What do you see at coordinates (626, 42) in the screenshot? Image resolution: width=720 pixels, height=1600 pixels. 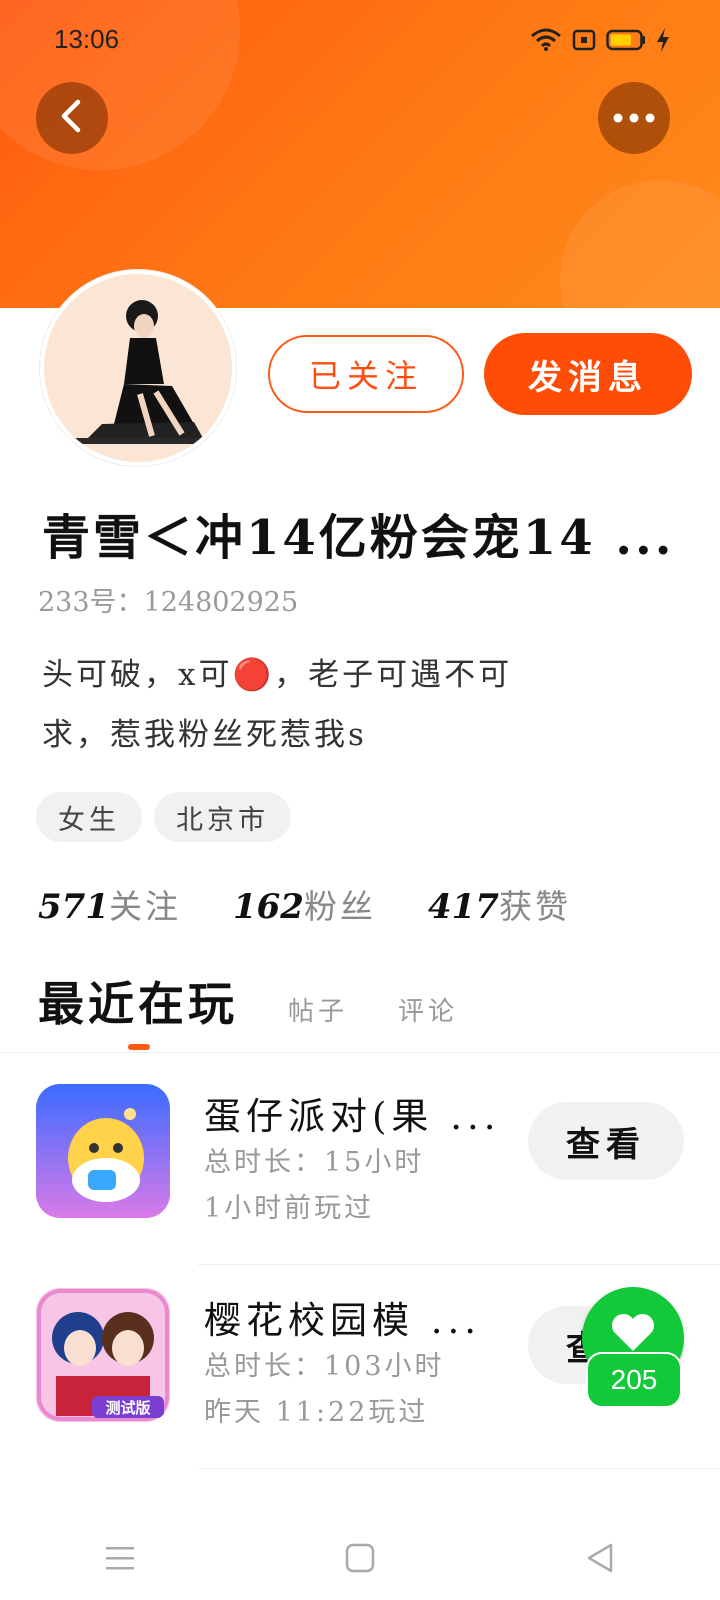 I see `battery-icon` at bounding box center [626, 42].